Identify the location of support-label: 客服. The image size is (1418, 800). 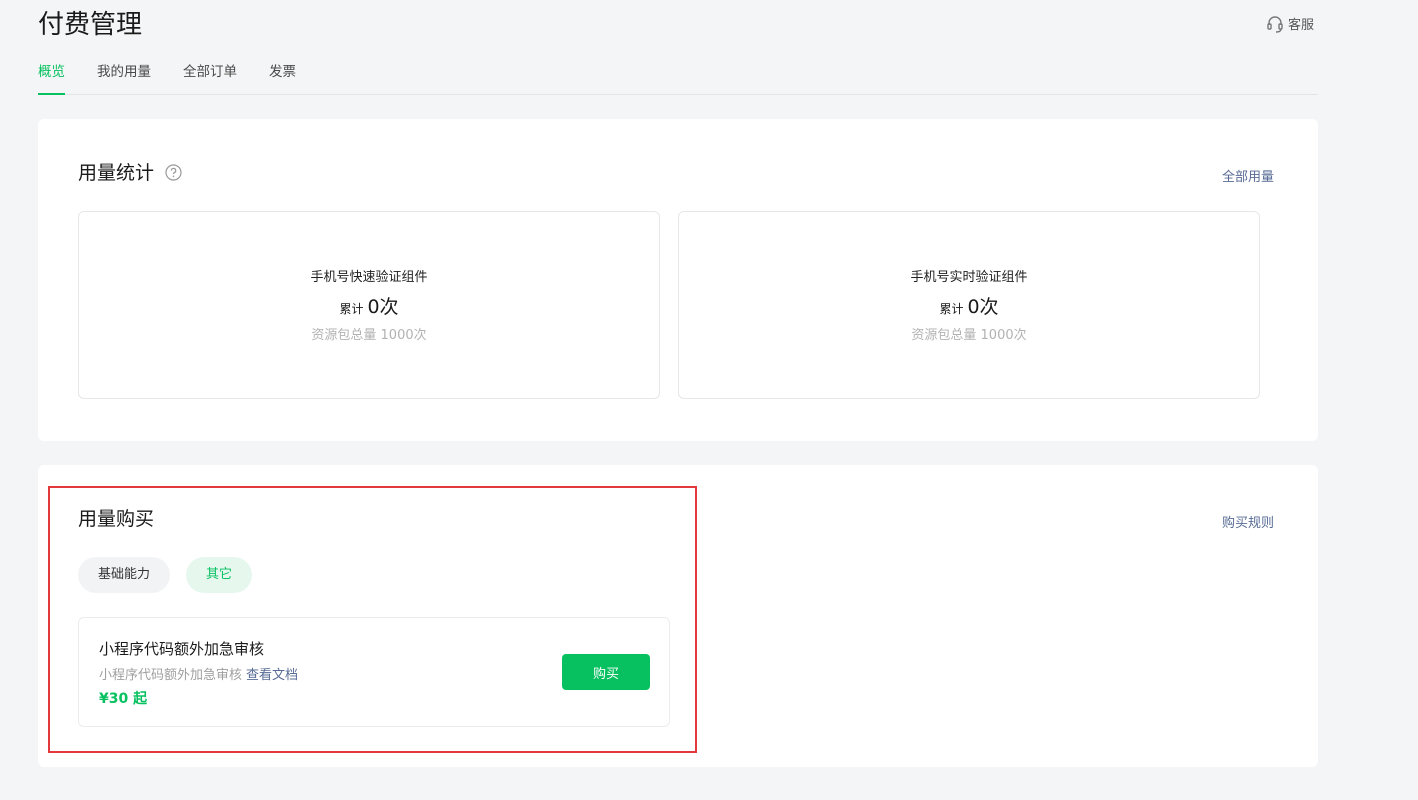
(1301, 25).